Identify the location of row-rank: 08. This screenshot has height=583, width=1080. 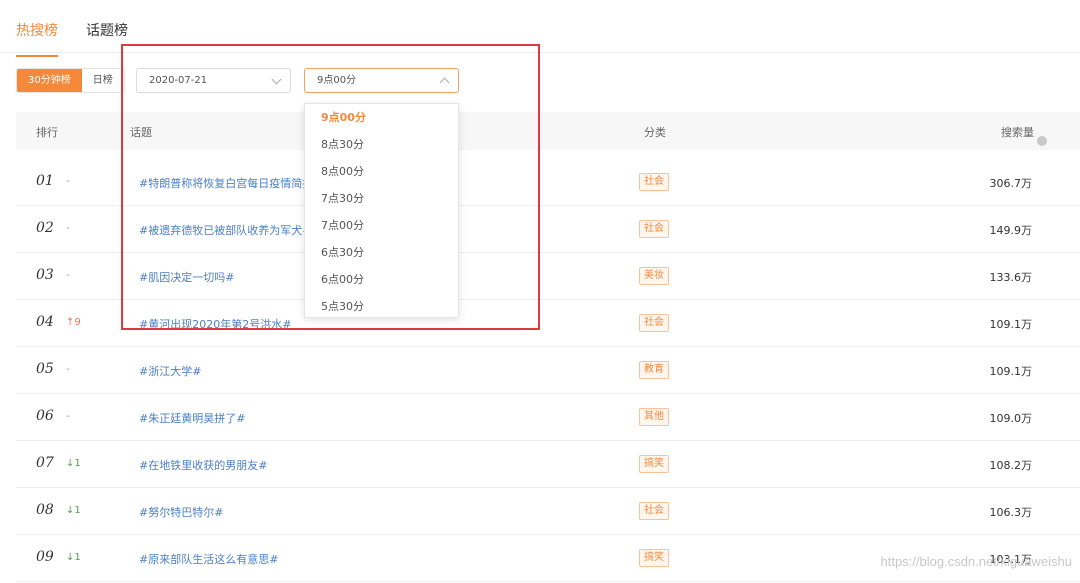
(45, 510).